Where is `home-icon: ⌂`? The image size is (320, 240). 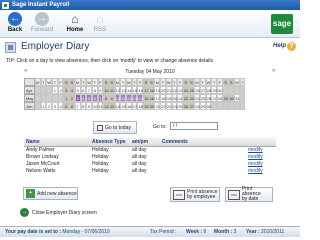
home-icon: ⌂ is located at coordinates (75, 19).